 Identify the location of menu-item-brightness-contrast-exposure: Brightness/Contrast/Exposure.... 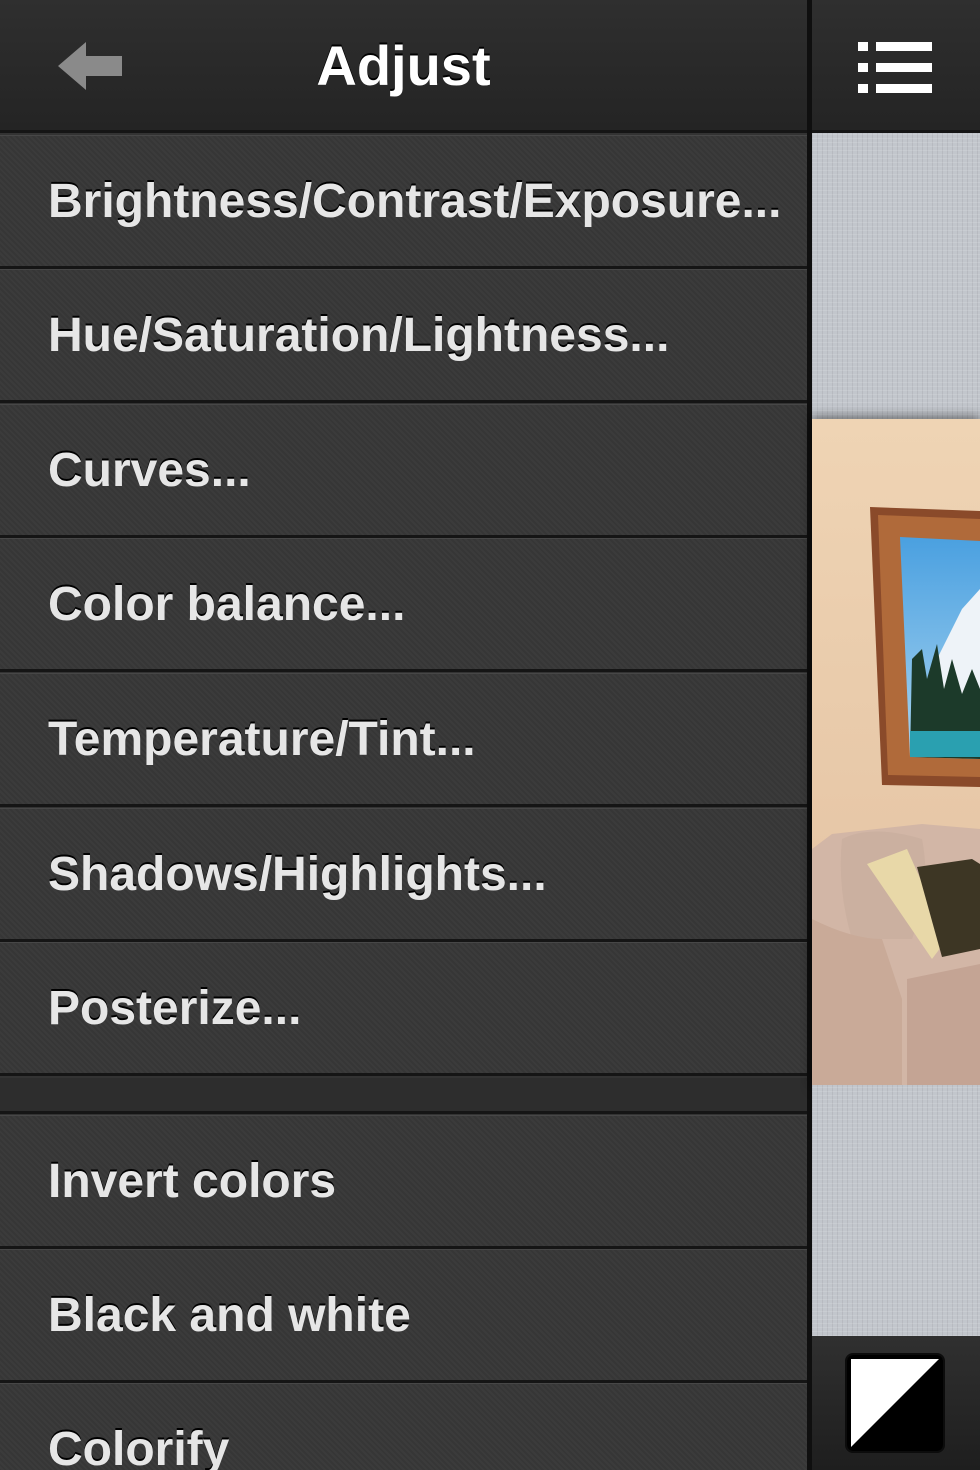
(403, 202).